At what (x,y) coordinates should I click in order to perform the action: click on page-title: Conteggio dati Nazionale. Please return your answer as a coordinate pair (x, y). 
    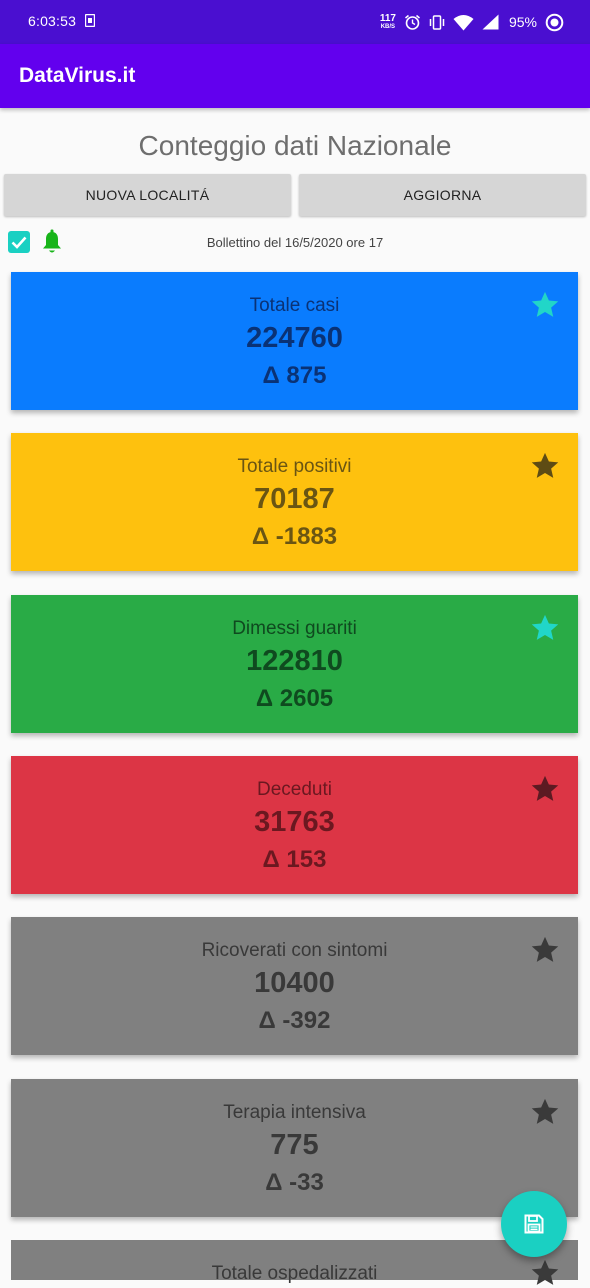
    Looking at the image, I should click on (295, 145).